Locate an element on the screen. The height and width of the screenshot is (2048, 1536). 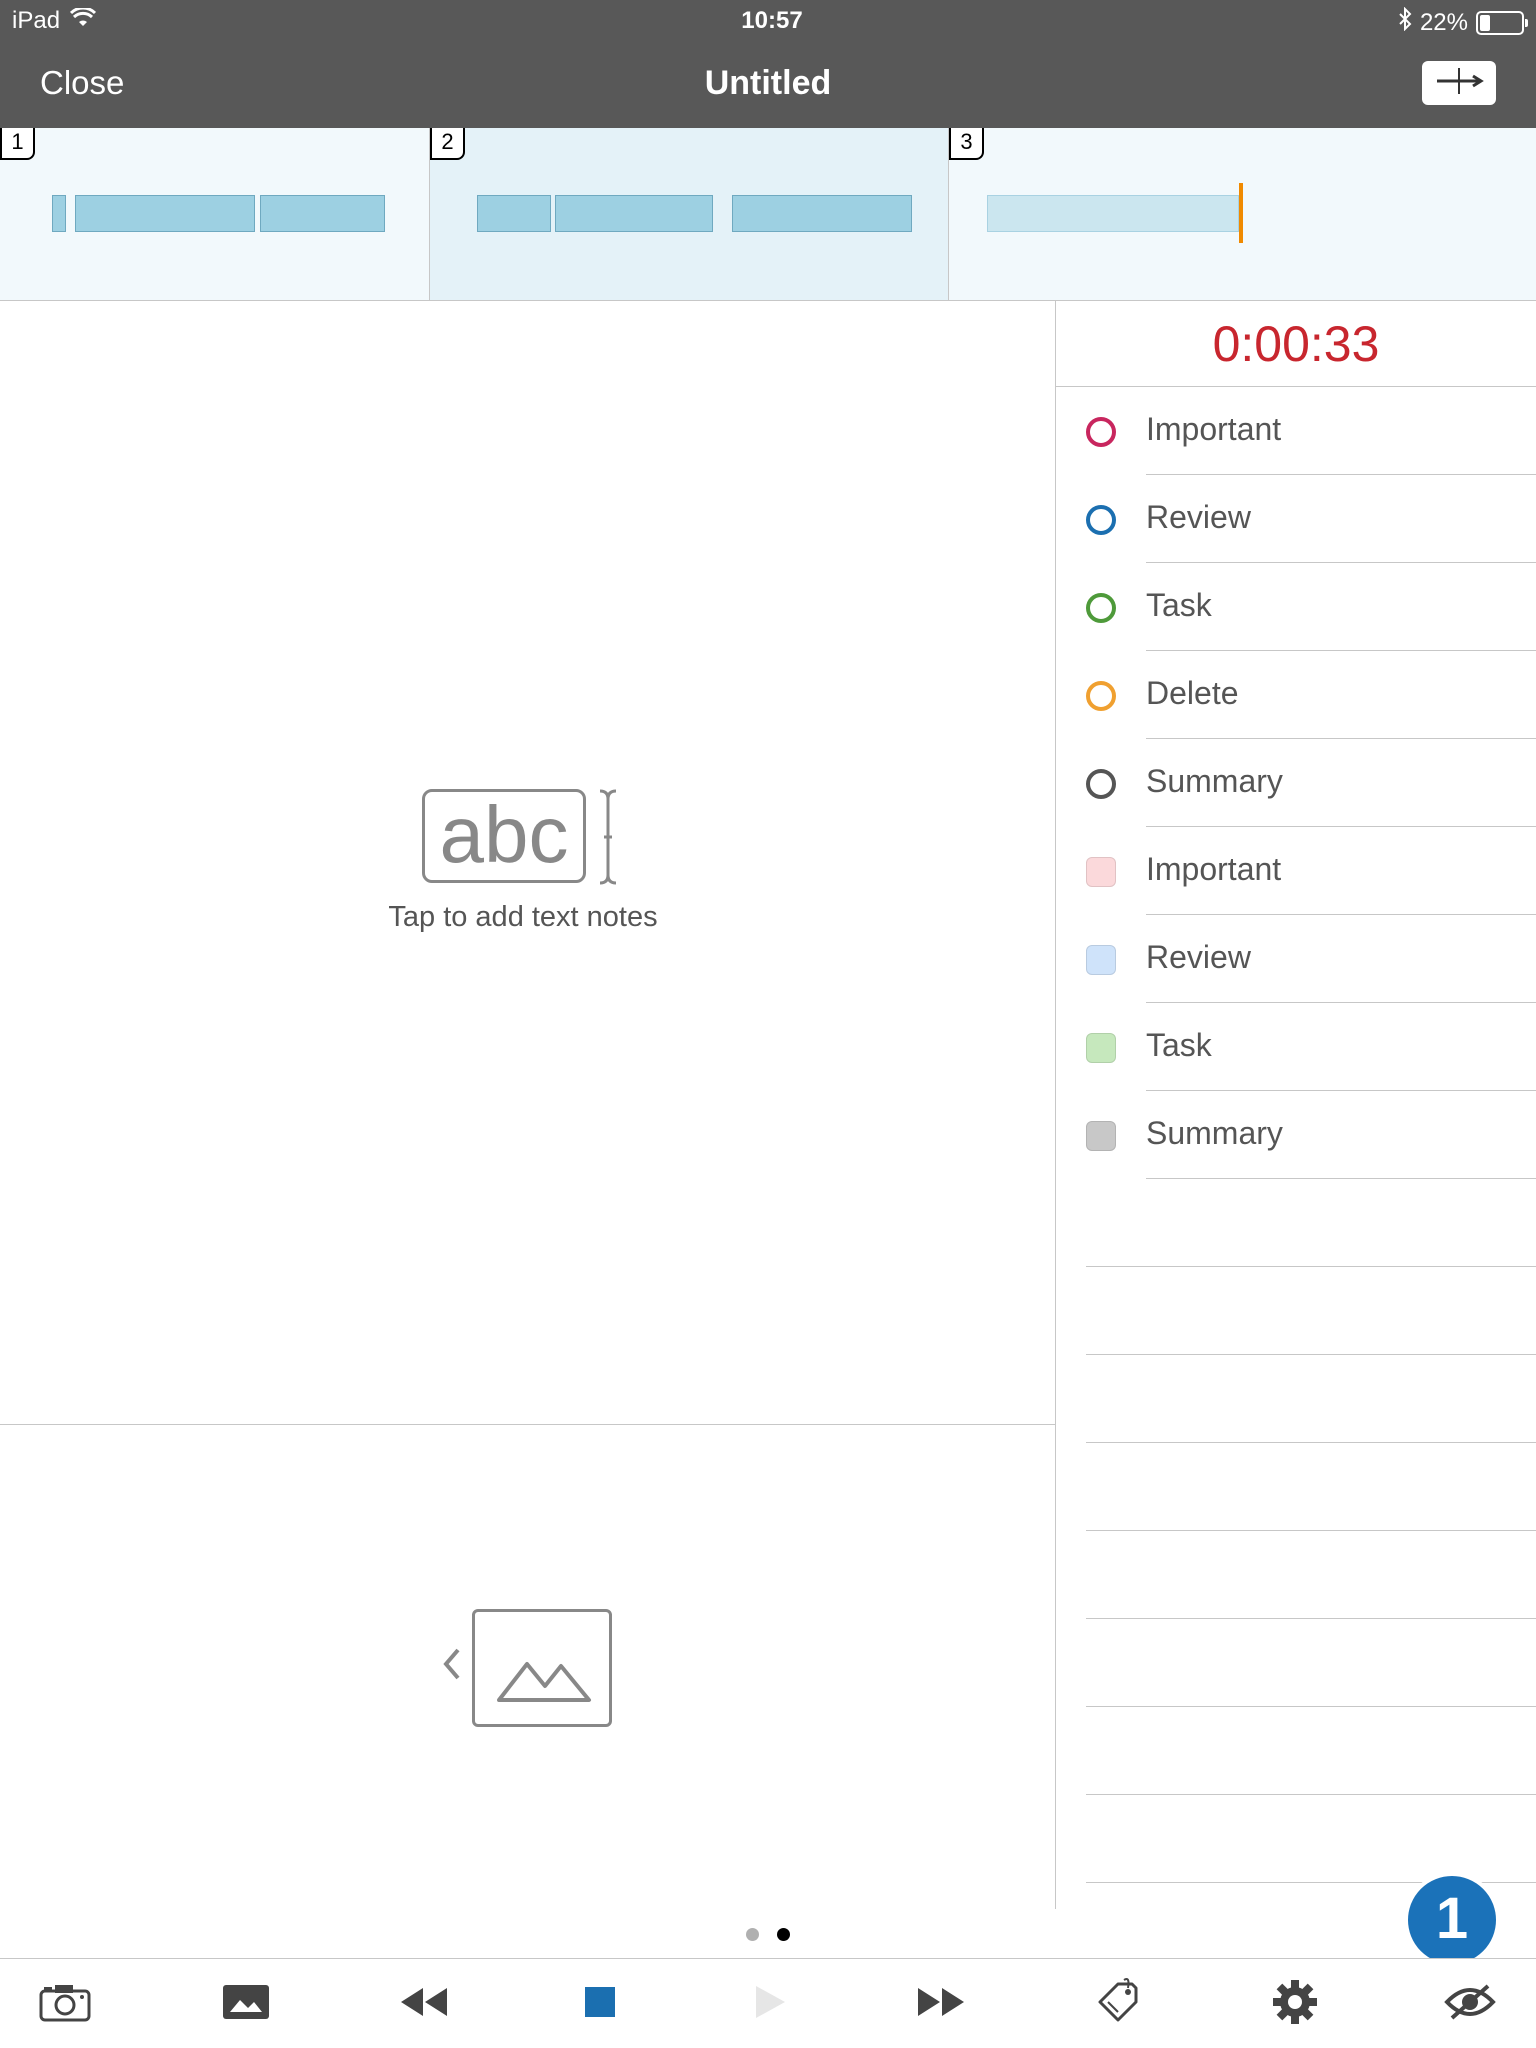
stop-button is located at coordinates (600, 2004).